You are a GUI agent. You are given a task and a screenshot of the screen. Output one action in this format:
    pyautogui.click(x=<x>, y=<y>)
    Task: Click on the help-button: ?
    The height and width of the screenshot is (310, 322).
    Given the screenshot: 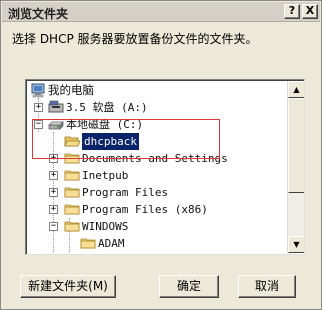 What is the action you would take?
    pyautogui.click(x=292, y=11)
    